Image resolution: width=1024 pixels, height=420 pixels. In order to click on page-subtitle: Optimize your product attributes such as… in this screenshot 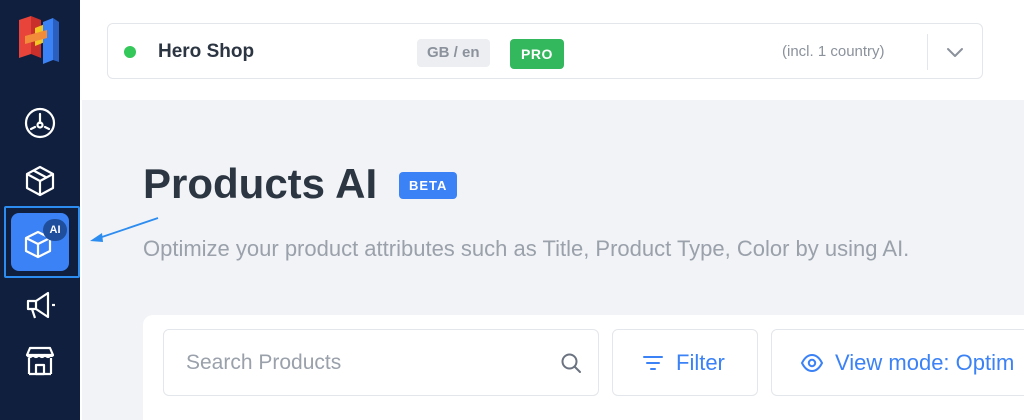, I will do `click(526, 248)`.